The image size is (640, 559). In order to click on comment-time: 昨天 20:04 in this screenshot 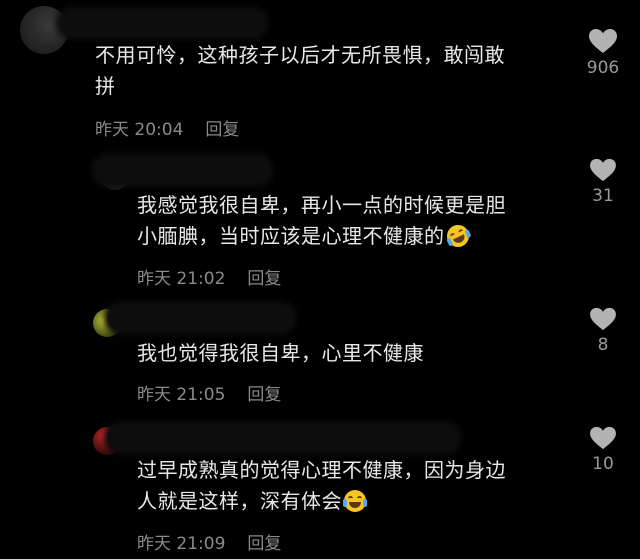, I will do `click(139, 130)`.